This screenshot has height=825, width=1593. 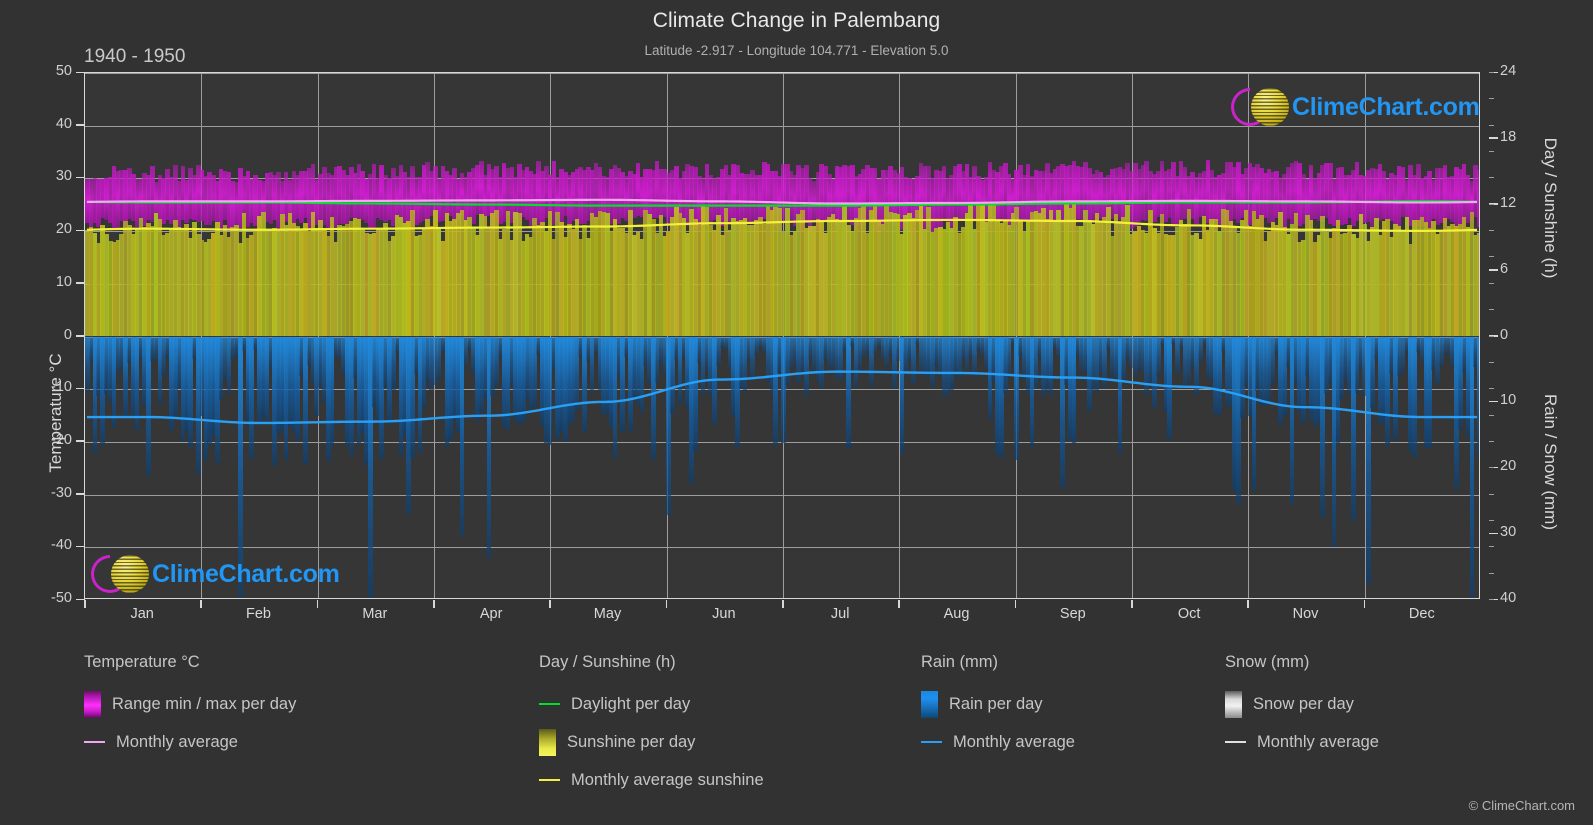 What do you see at coordinates (142, 662) in the screenshot?
I see `legend-group-title: Temperature °C` at bounding box center [142, 662].